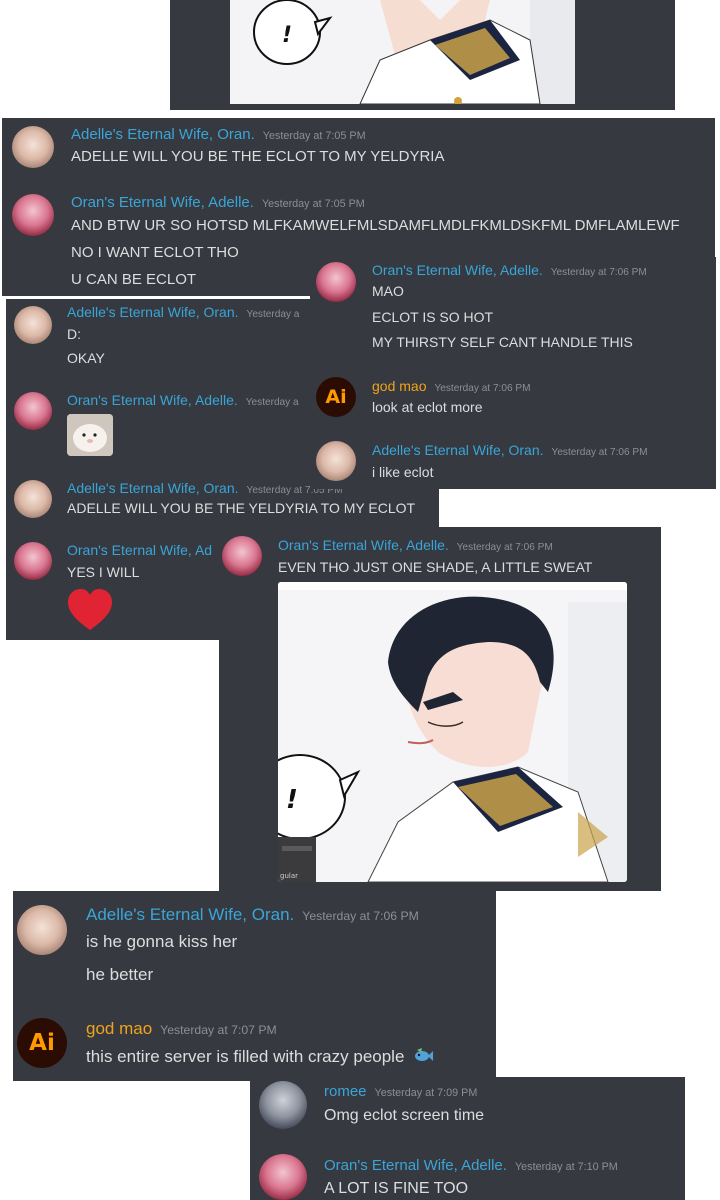 Image resolution: width=720 pixels, height=1200 pixels. Describe the element at coordinates (427, 407) in the screenshot. I see `message-text: look at eclot more` at that location.